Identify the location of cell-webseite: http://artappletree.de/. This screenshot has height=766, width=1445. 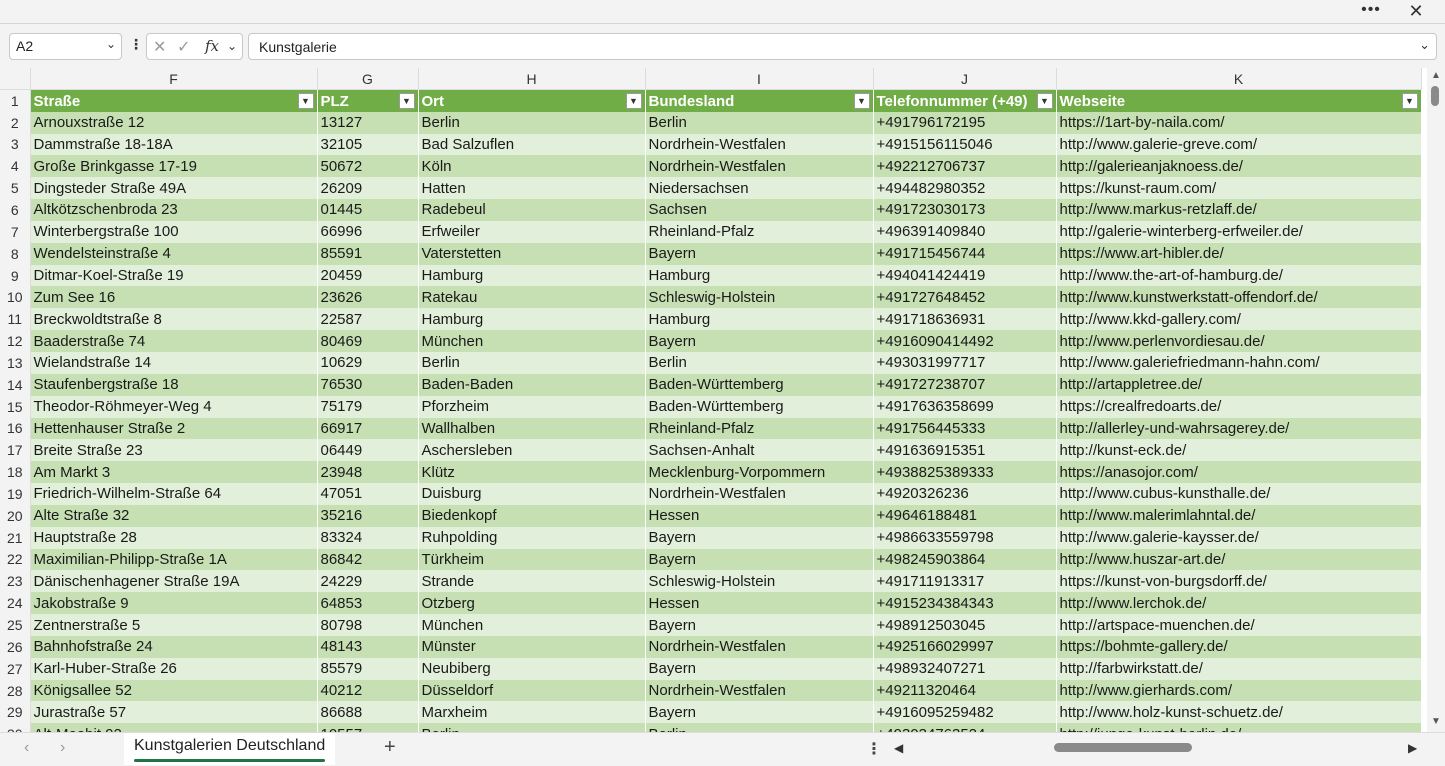
(1239, 384).